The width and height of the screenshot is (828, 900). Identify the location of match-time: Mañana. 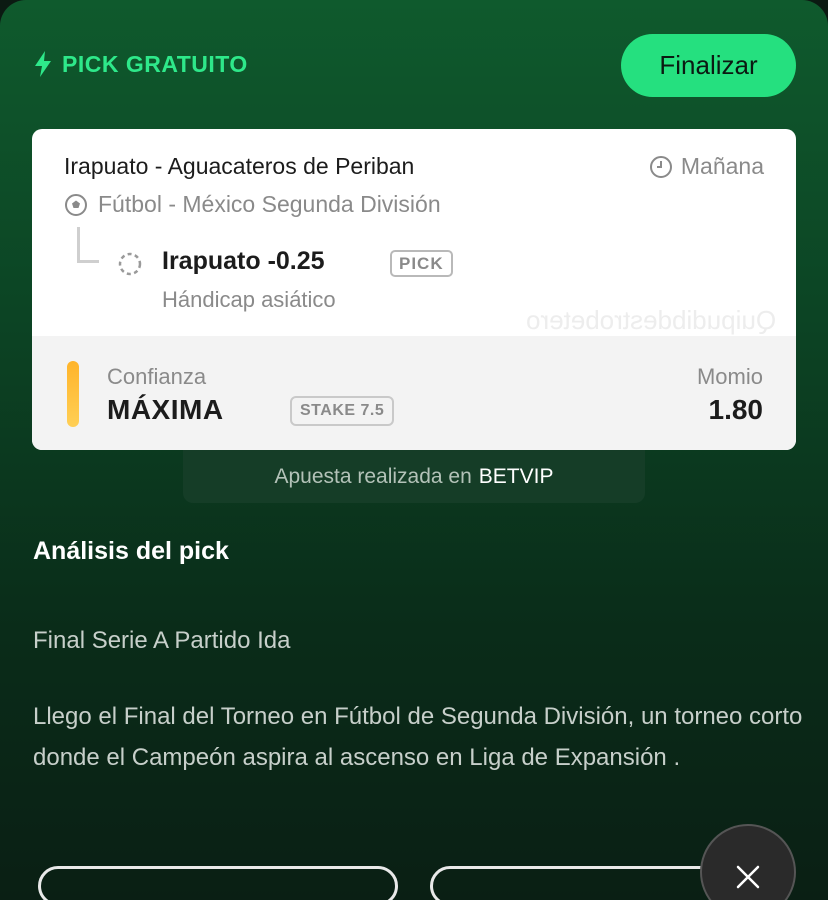
(706, 166).